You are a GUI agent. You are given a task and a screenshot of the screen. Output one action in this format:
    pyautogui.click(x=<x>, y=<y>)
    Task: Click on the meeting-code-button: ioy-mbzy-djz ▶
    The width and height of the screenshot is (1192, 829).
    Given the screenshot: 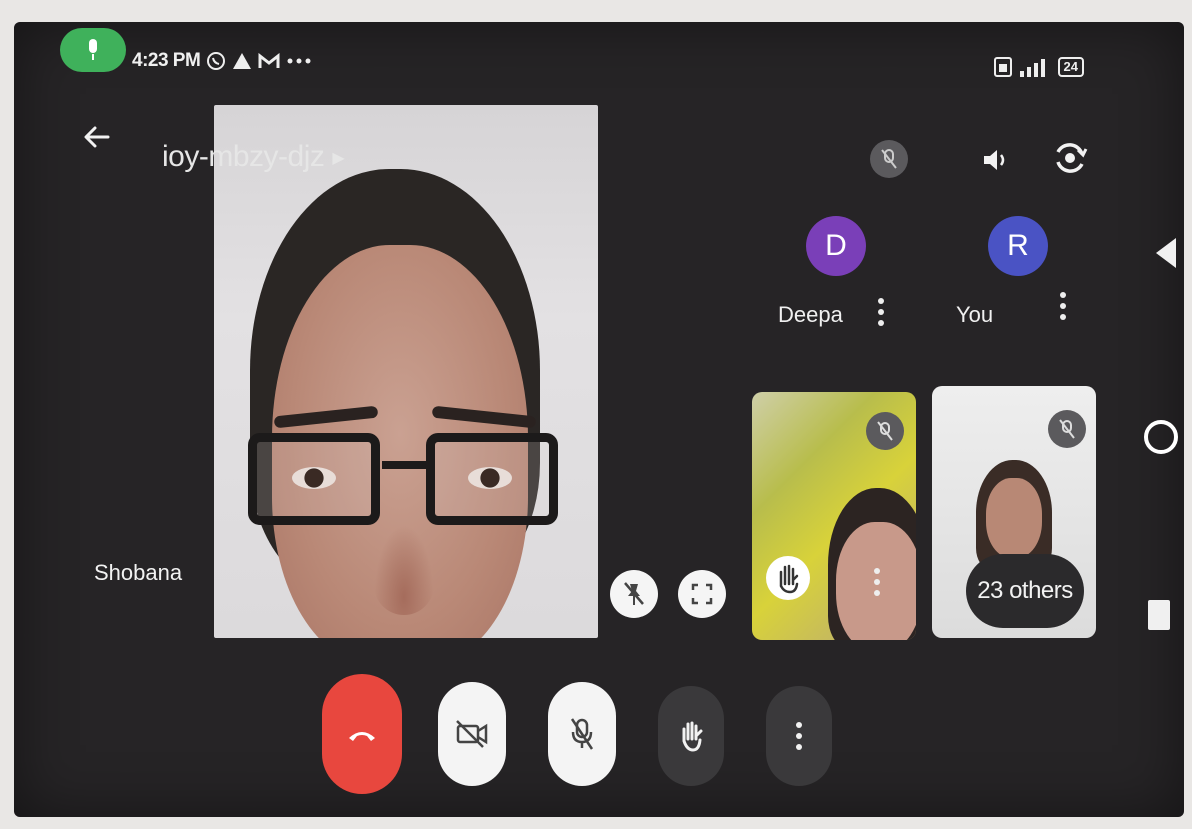 What is the action you would take?
    pyautogui.click(x=253, y=157)
    